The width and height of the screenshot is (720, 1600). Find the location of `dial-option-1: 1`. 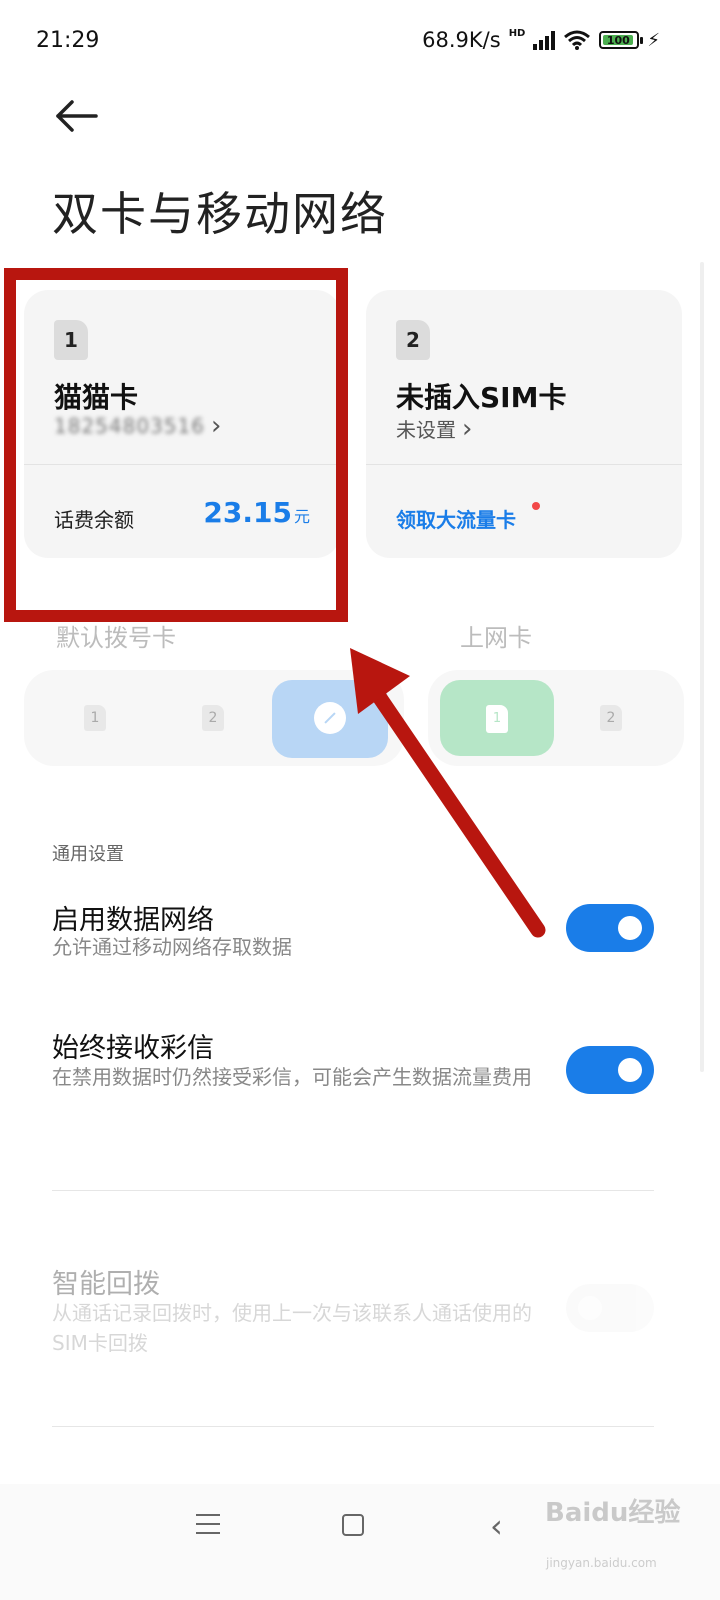

dial-option-1: 1 is located at coordinates (95, 718).